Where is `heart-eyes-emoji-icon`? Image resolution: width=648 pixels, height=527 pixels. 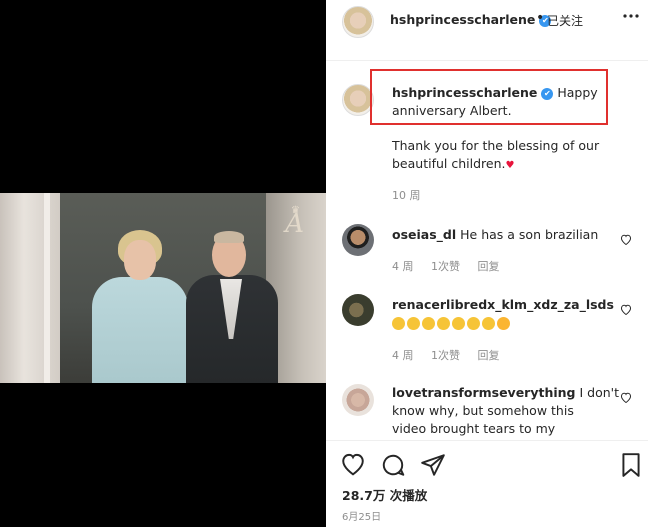 heart-eyes-emoji-icon is located at coordinates (503, 323).